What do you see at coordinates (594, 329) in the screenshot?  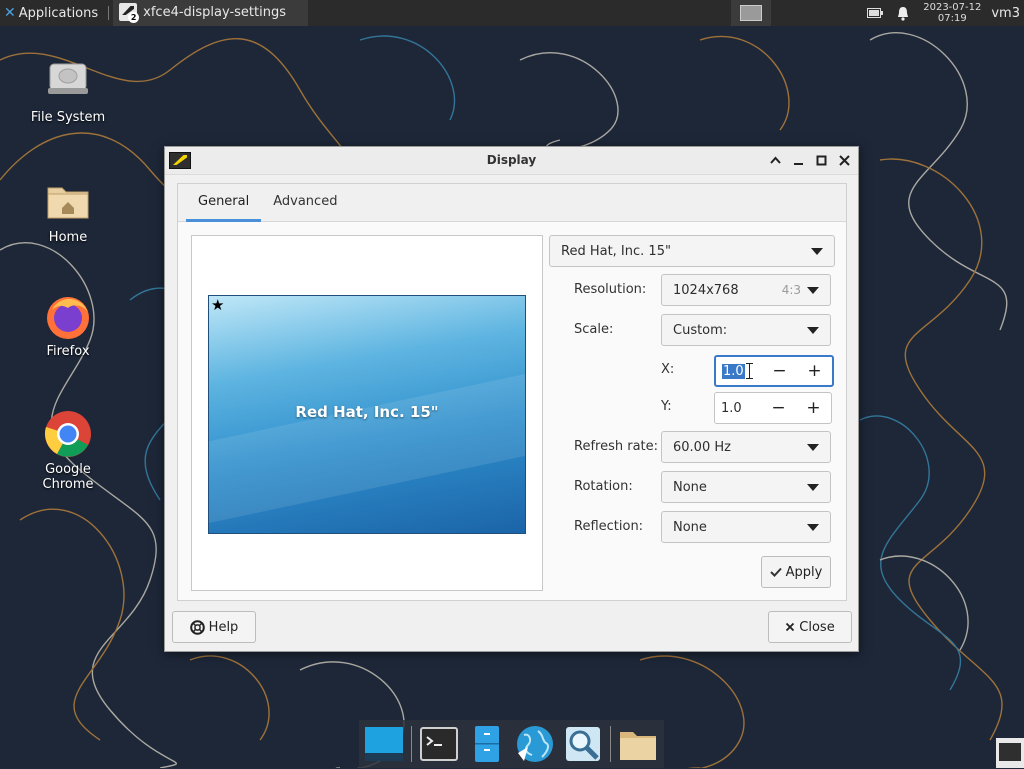 I see `scale-label: Scale:` at bounding box center [594, 329].